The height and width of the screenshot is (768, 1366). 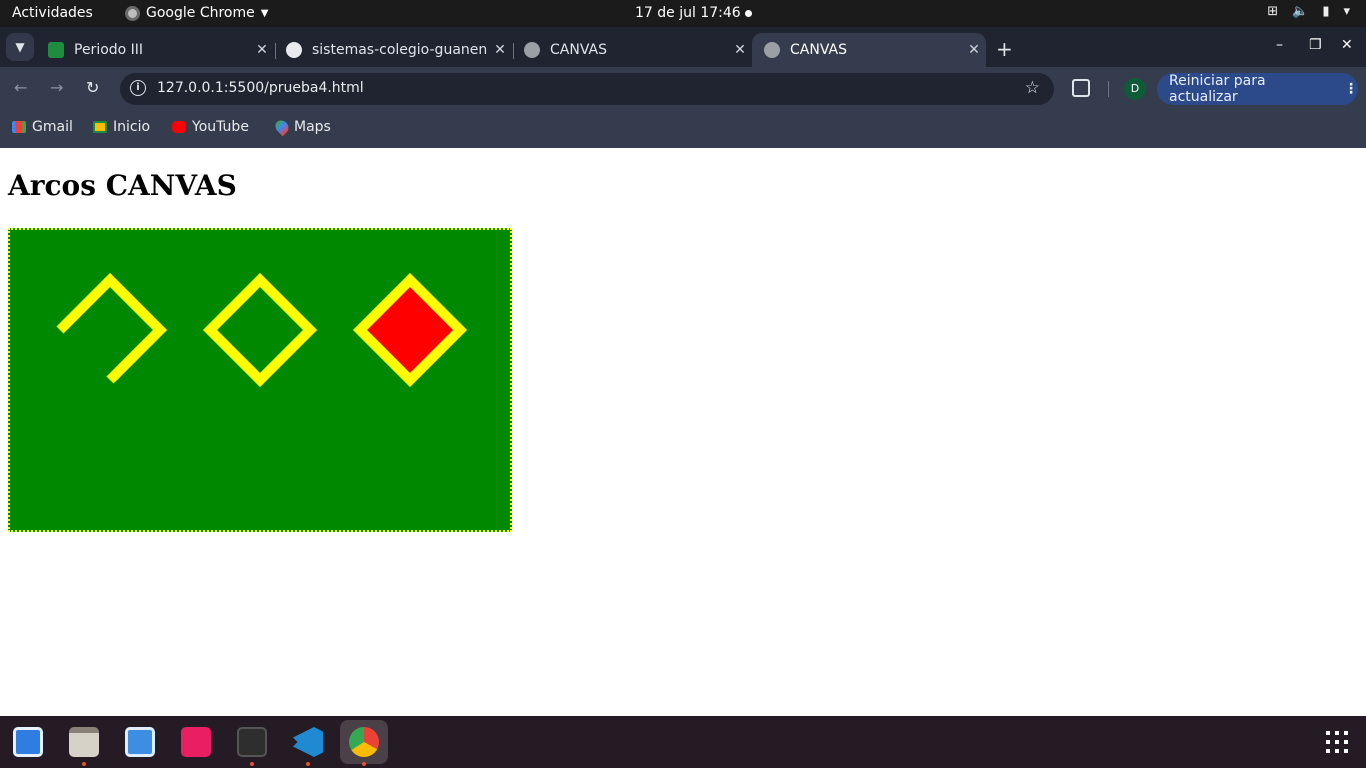 What do you see at coordinates (52, 127) in the screenshot?
I see `bookmark-label: Gmail` at bounding box center [52, 127].